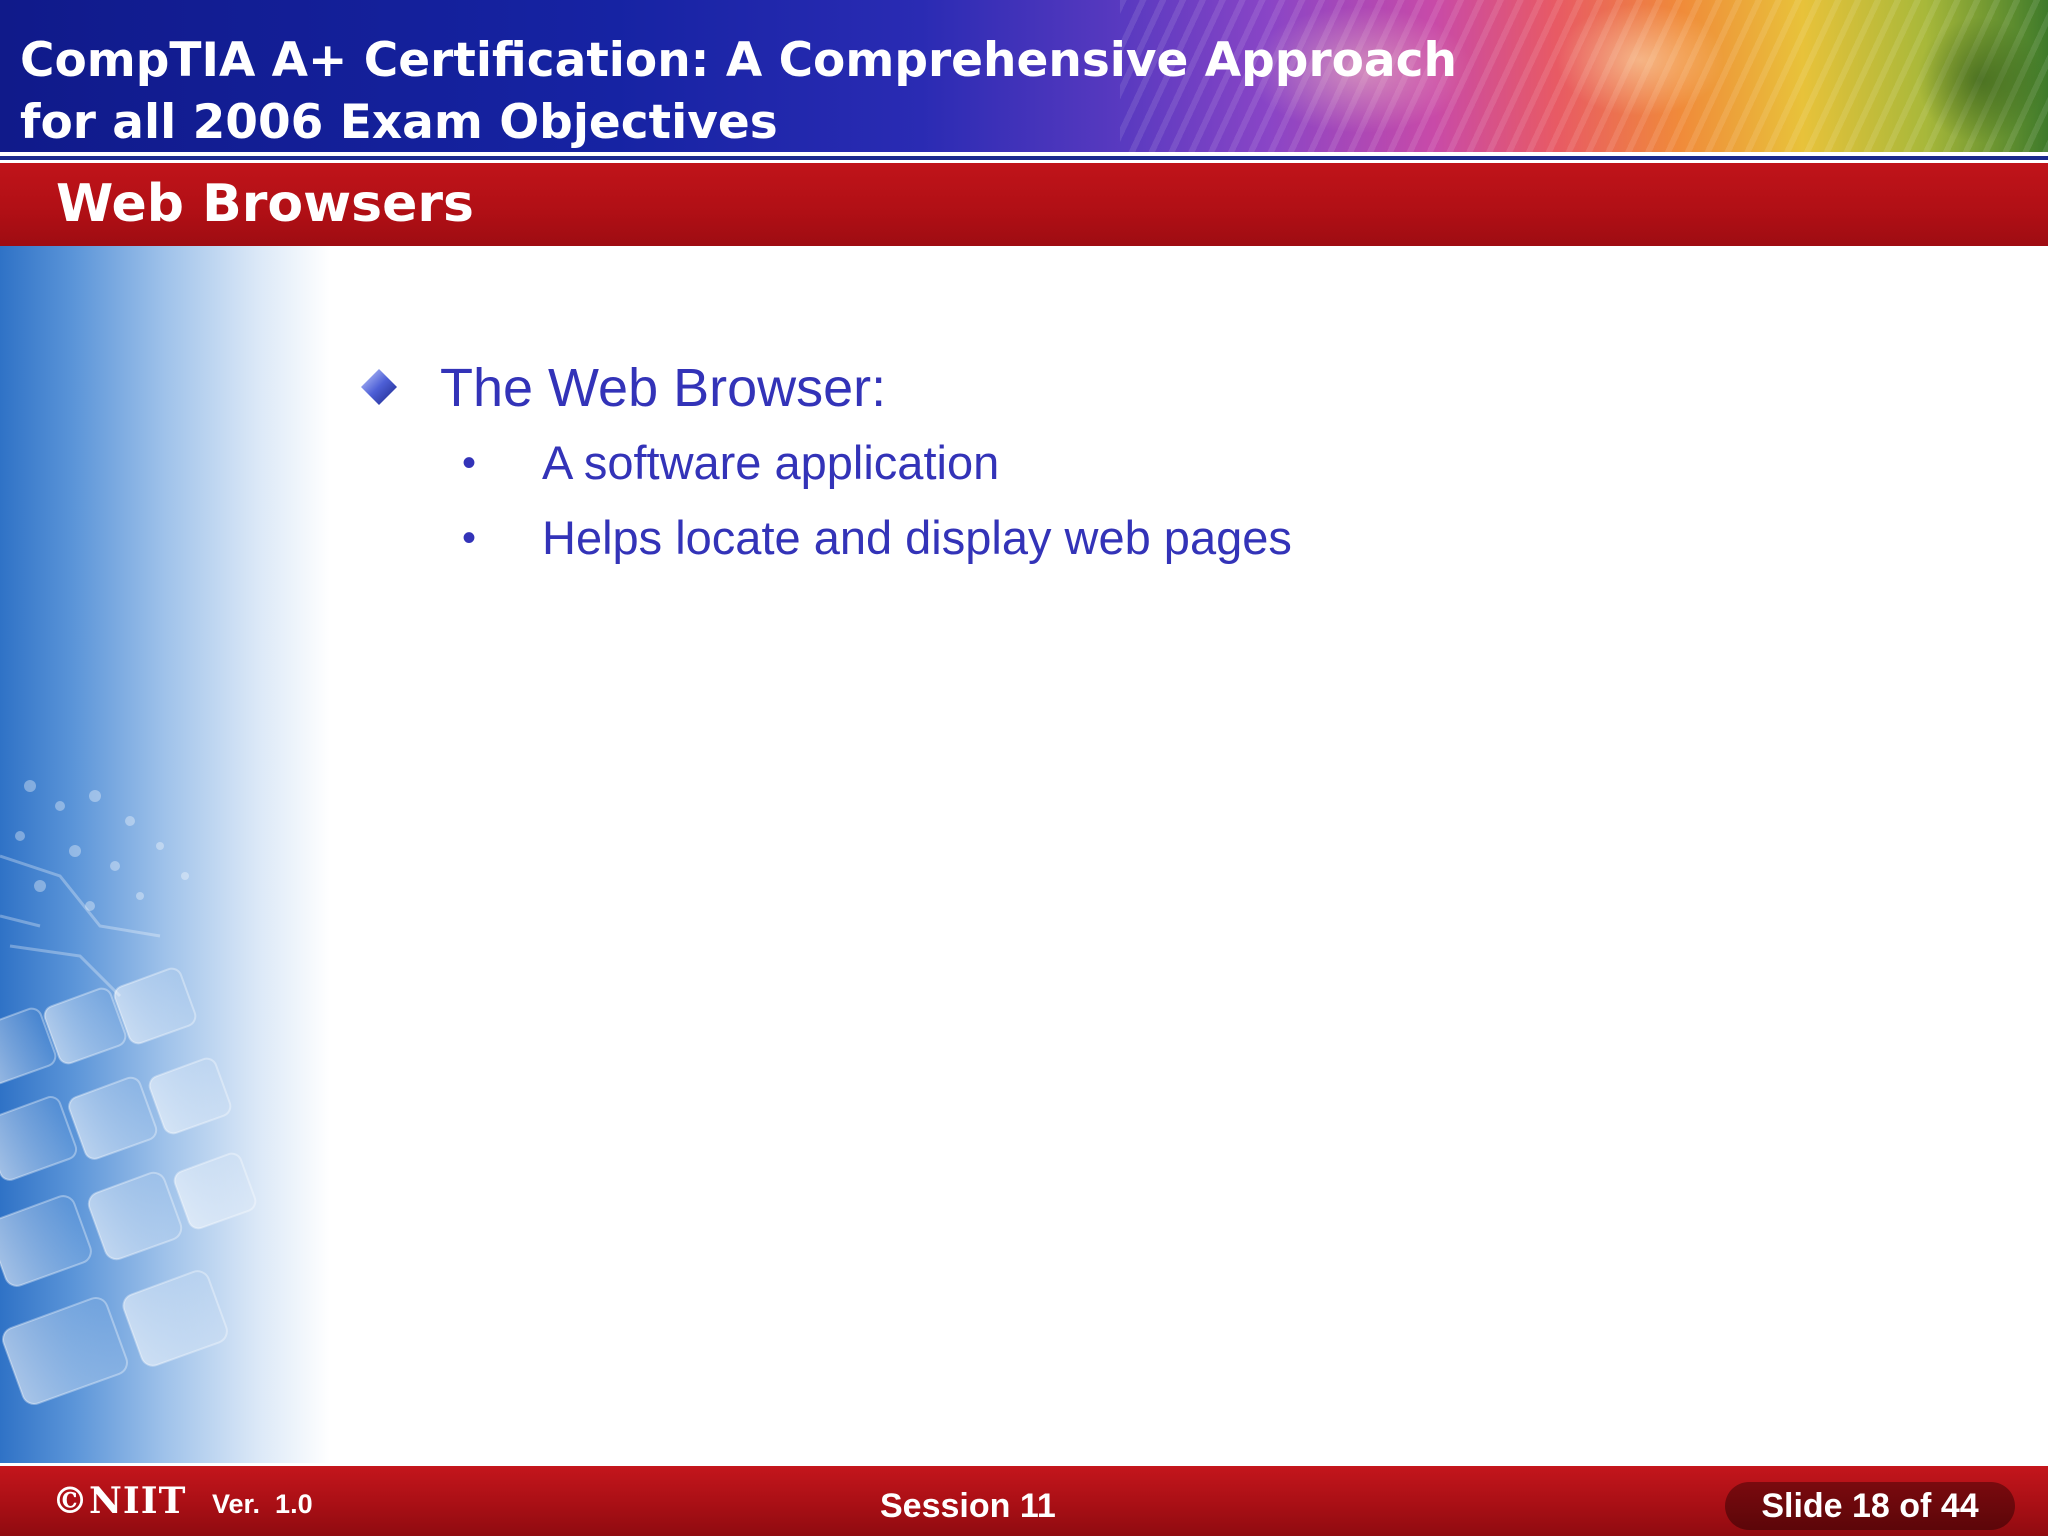 The width and height of the screenshot is (2048, 1536). I want to click on bullet-heading-text: The Web Browser:, so click(663, 388).